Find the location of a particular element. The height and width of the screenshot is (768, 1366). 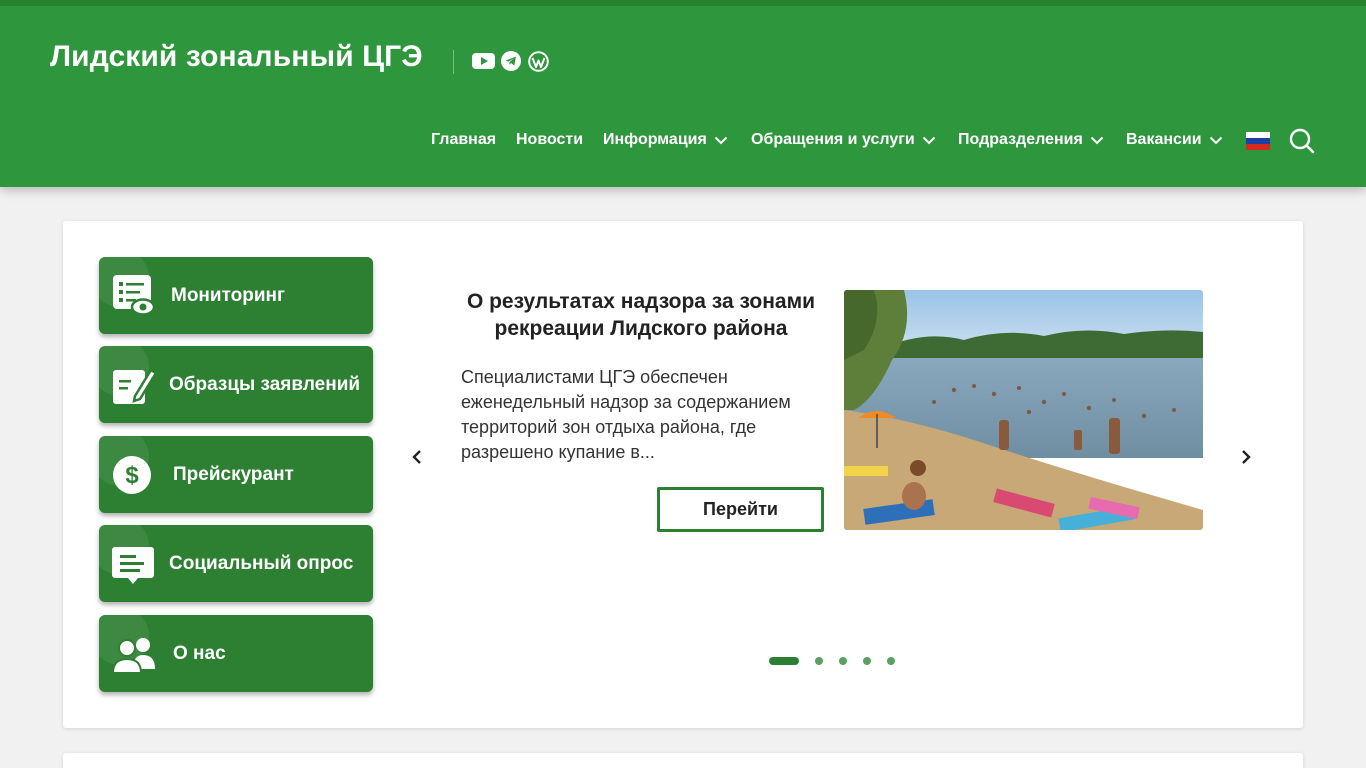

nav-item-divisions: Подразделения is located at coordinates (1031, 140).